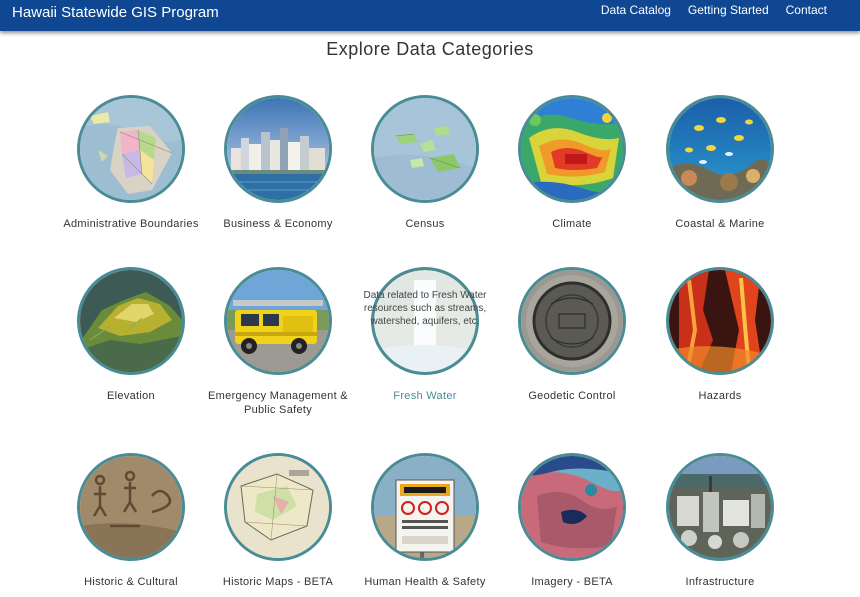 The width and height of the screenshot is (860, 597). I want to click on category-infrastructure: Infrastructure, so click(720, 521).